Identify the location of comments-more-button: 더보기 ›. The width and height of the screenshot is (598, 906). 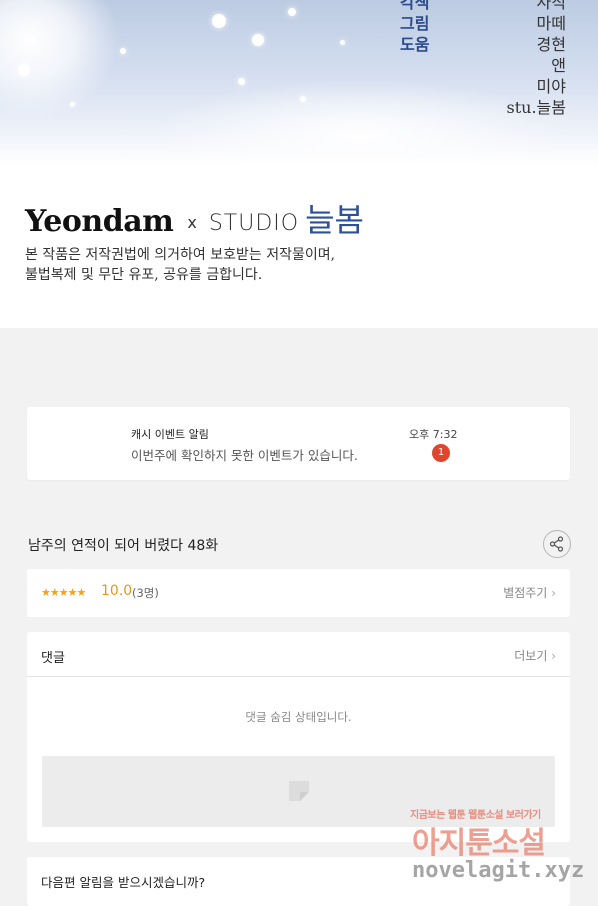
(535, 655).